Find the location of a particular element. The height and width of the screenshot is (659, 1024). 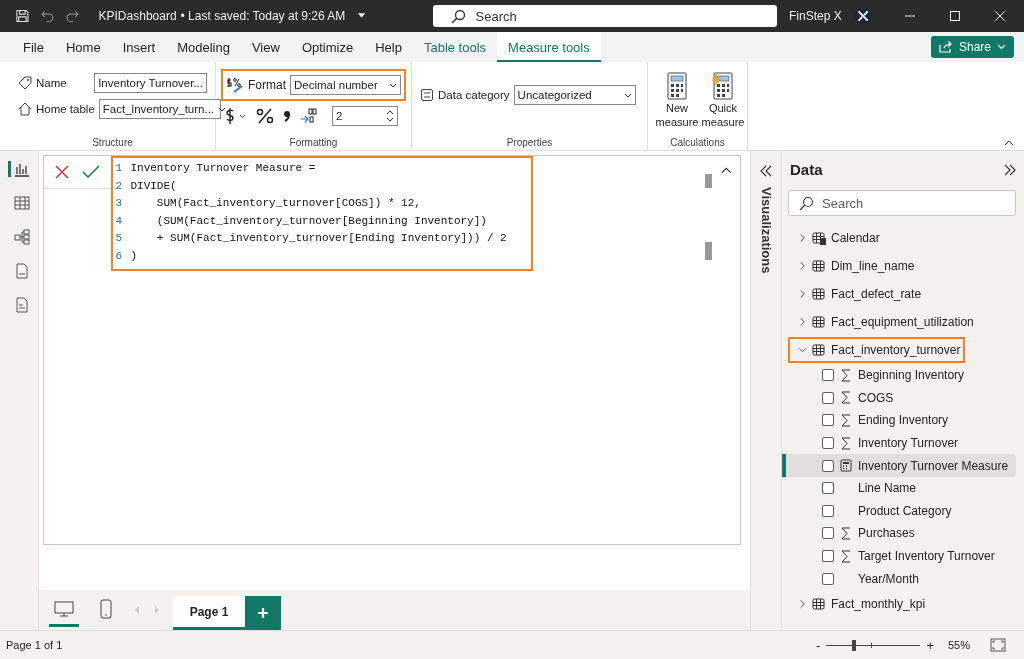

menu-tab: File is located at coordinates (33, 47).